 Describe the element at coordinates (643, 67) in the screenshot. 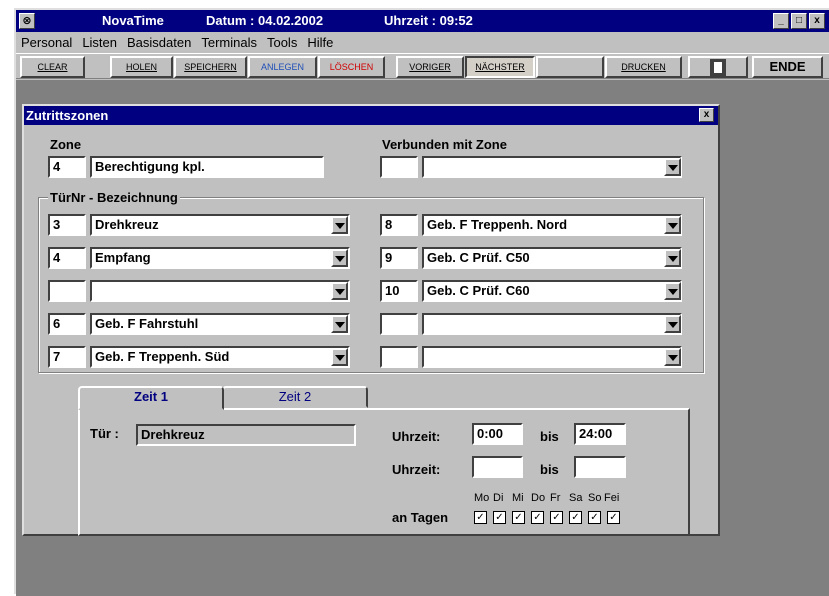

I see `drucken-button: DRUCKEN` at that location.